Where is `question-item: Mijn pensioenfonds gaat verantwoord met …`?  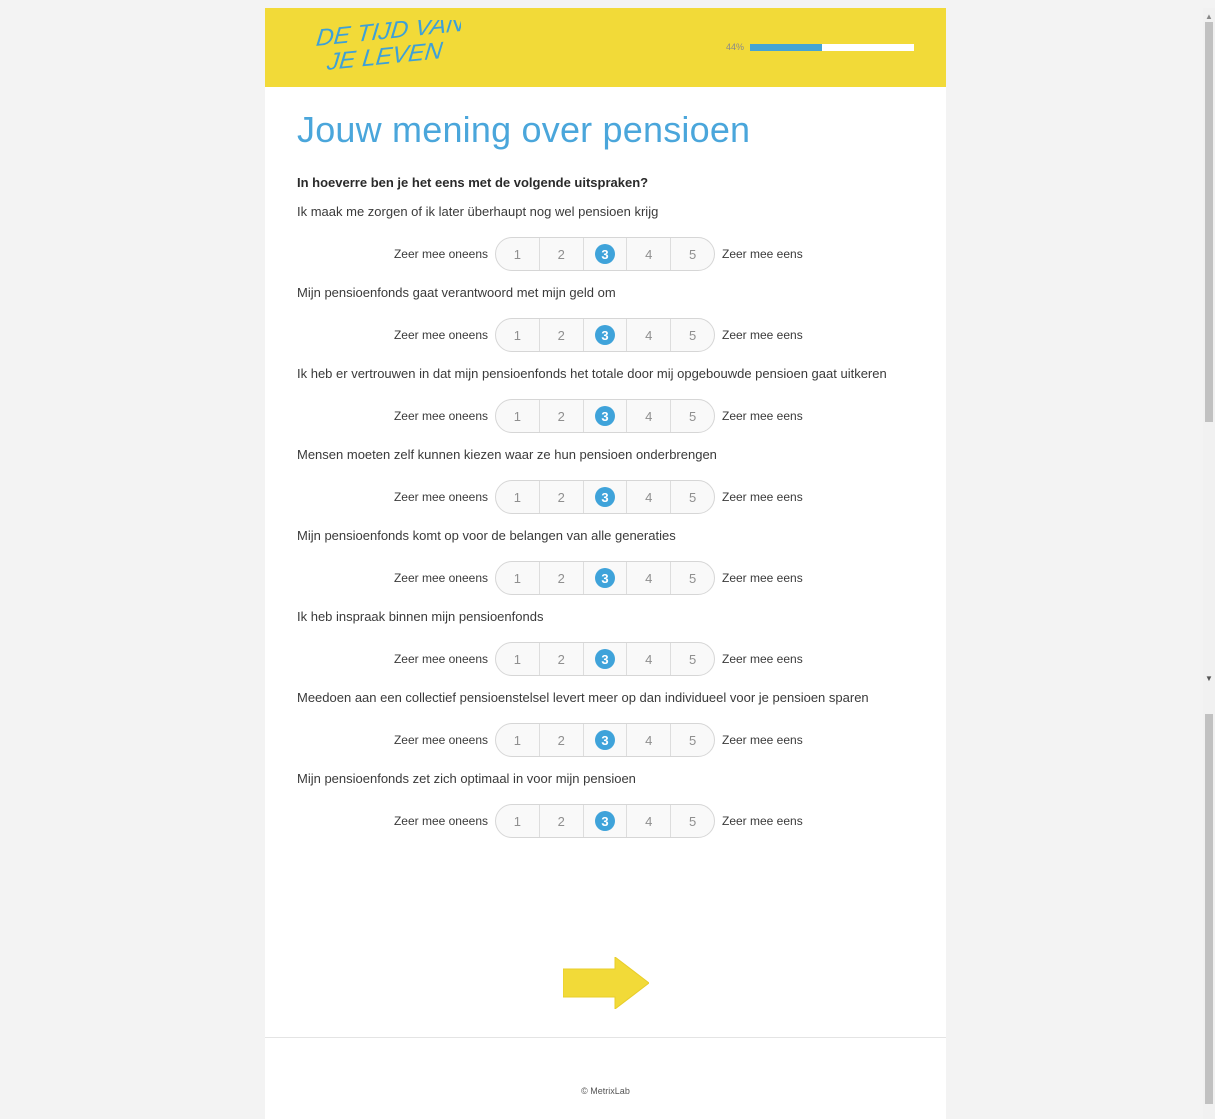
question-item: Mijn pensioenfonds gaat verantwoord met … is located at coordinates (605, 318).